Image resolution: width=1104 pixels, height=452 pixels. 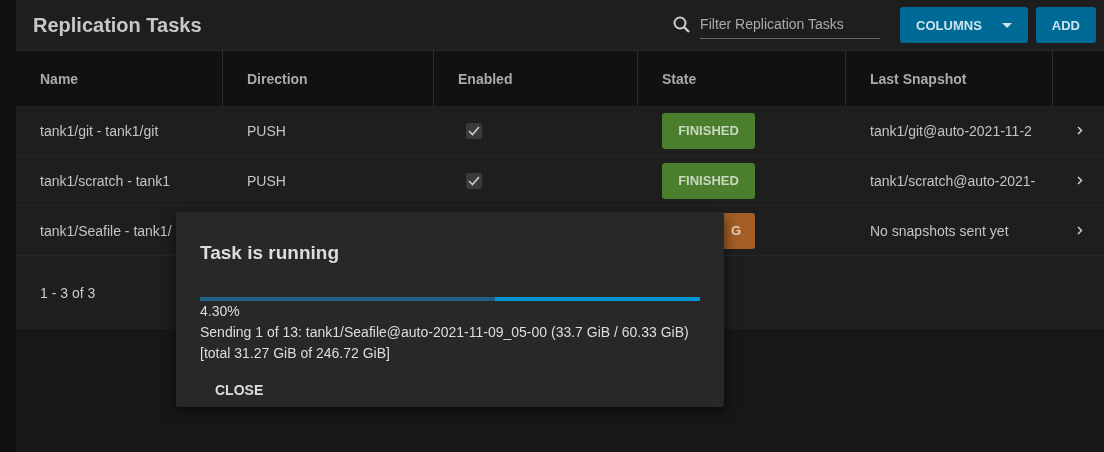 I want to click on progress-total: [total 31.27 GiB of 246.72 GiB], so click(x=295, y=353).